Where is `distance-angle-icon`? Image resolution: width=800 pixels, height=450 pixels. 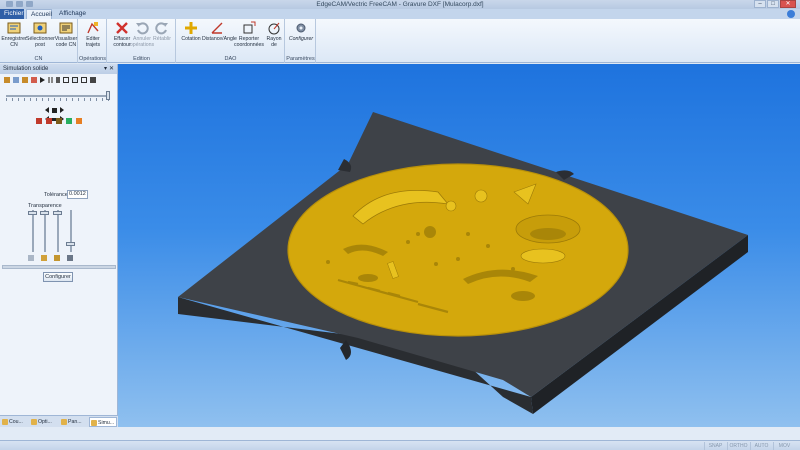 distance-angle-icon is located at coordinates (217, 28).